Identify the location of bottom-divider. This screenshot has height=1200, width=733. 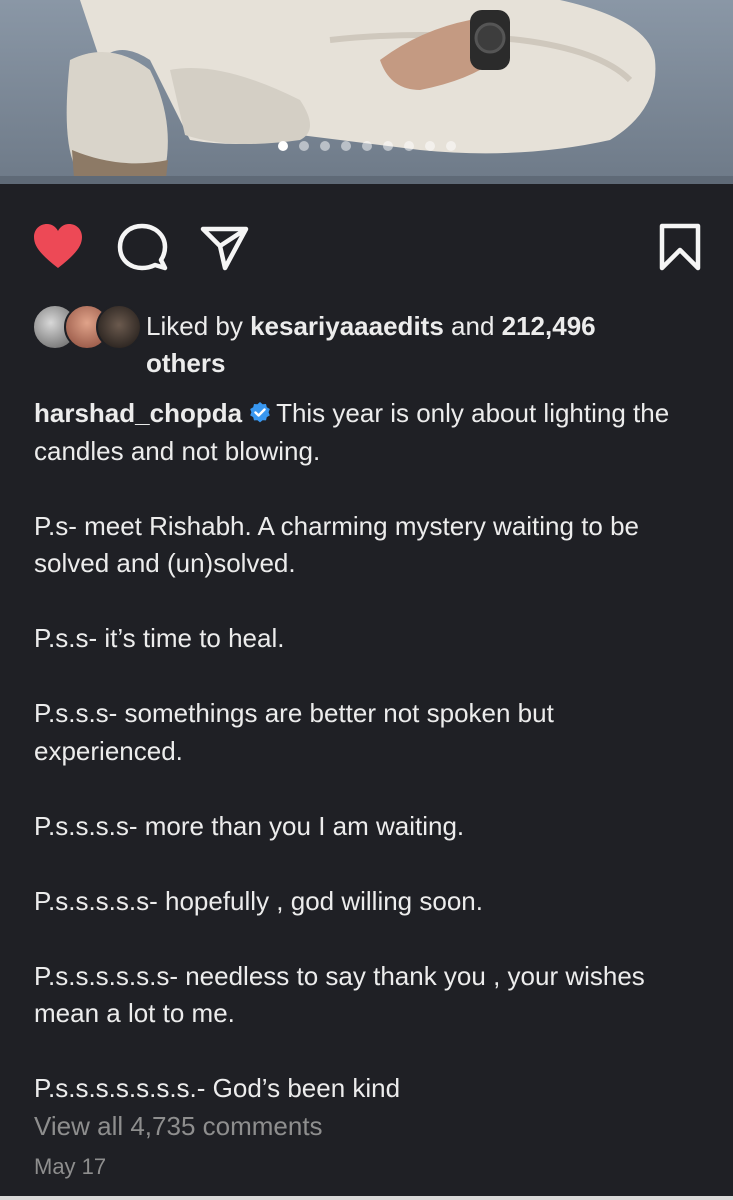
(366, 1198).